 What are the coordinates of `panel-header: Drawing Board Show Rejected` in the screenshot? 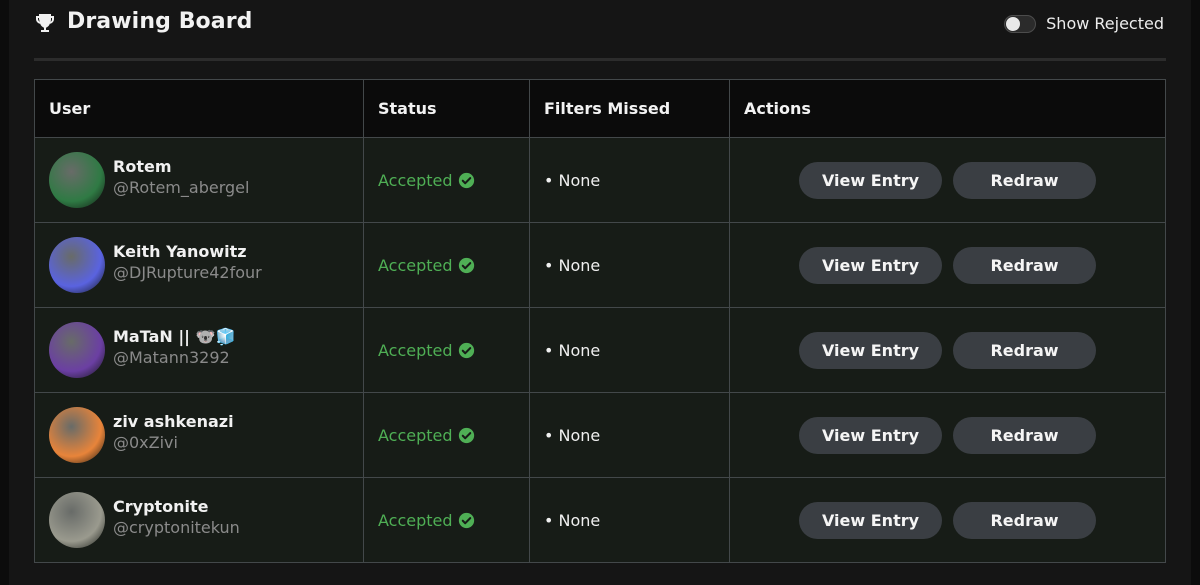 It's located at (600, 29).